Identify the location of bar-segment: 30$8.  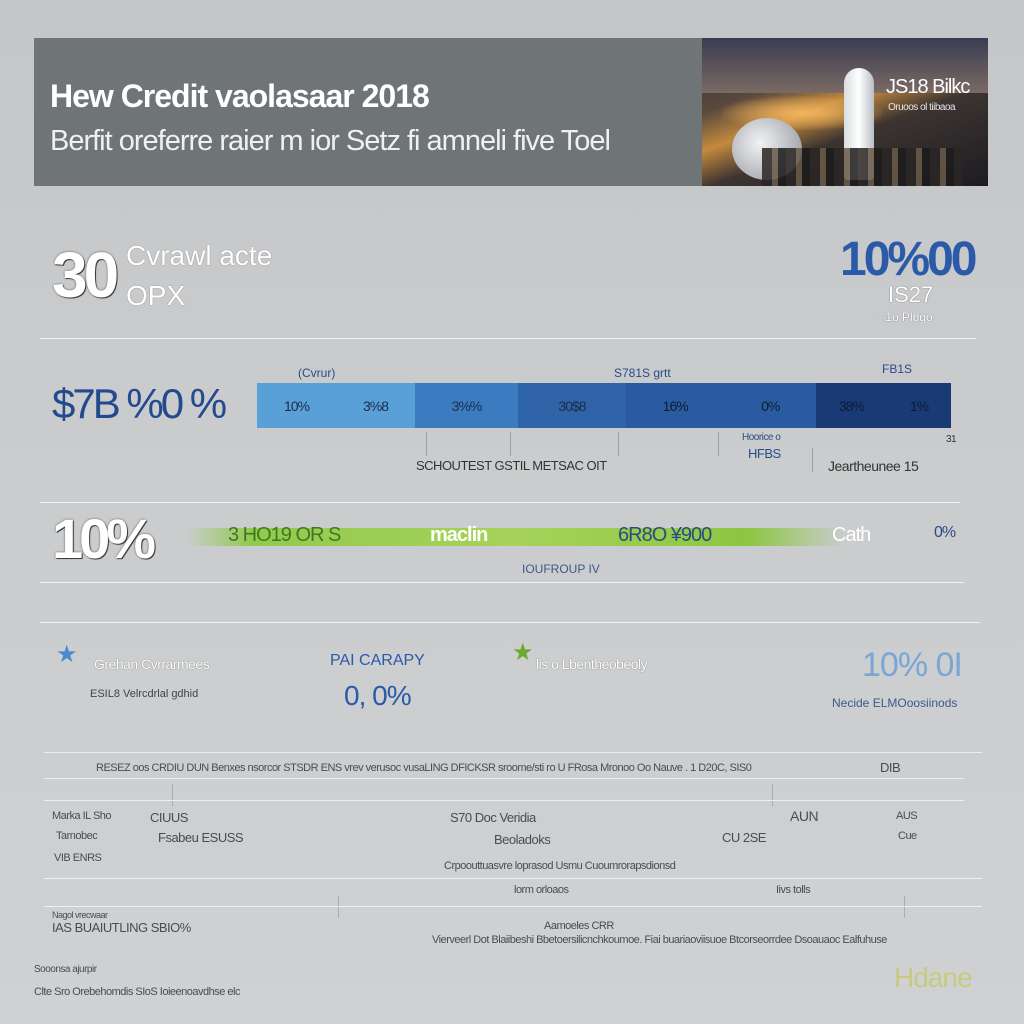
(572, 405).